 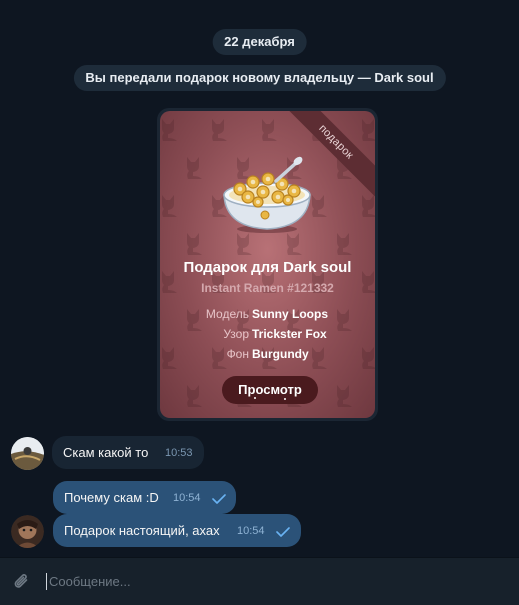 What do you see at coordinates (179, 453) in the screenshot?
I see `message-time: 10:53` at bounding box center [179, 453].